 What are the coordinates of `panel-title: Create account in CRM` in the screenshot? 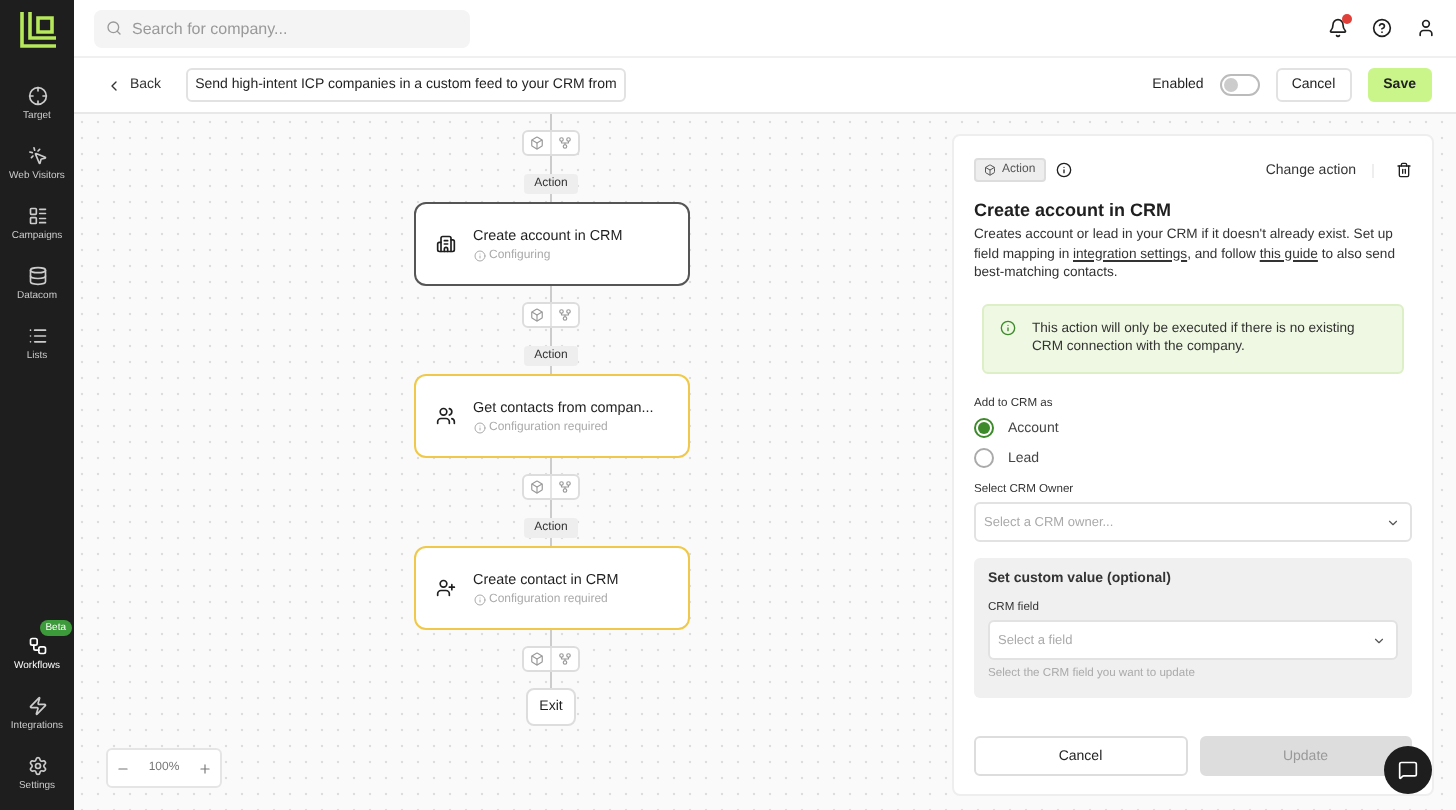 It's located at (1074, 210).